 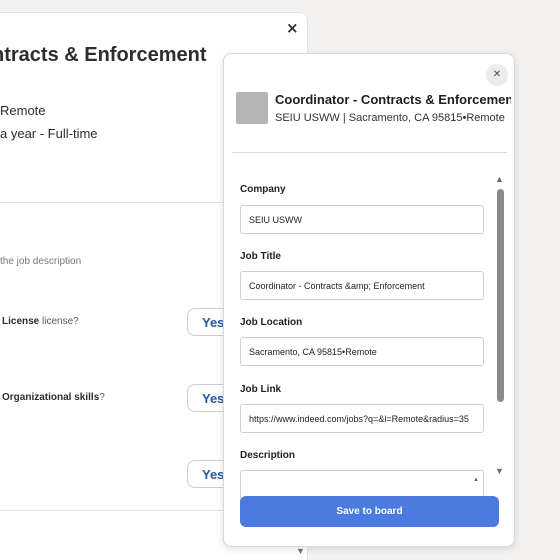 What do you see at coordinates (263, 189) in the screenshot?
I see `company-label: Company` at bounding box center [263, 189].